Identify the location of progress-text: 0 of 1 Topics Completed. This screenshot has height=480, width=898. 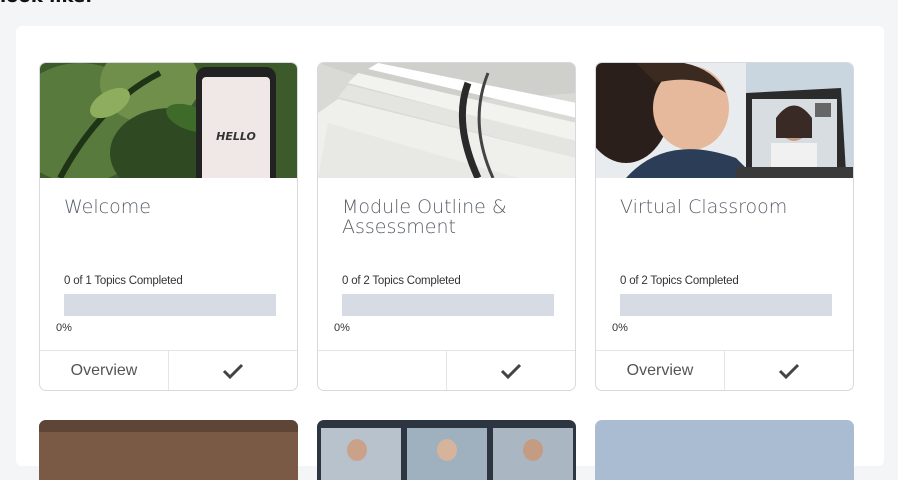
(123, 281).